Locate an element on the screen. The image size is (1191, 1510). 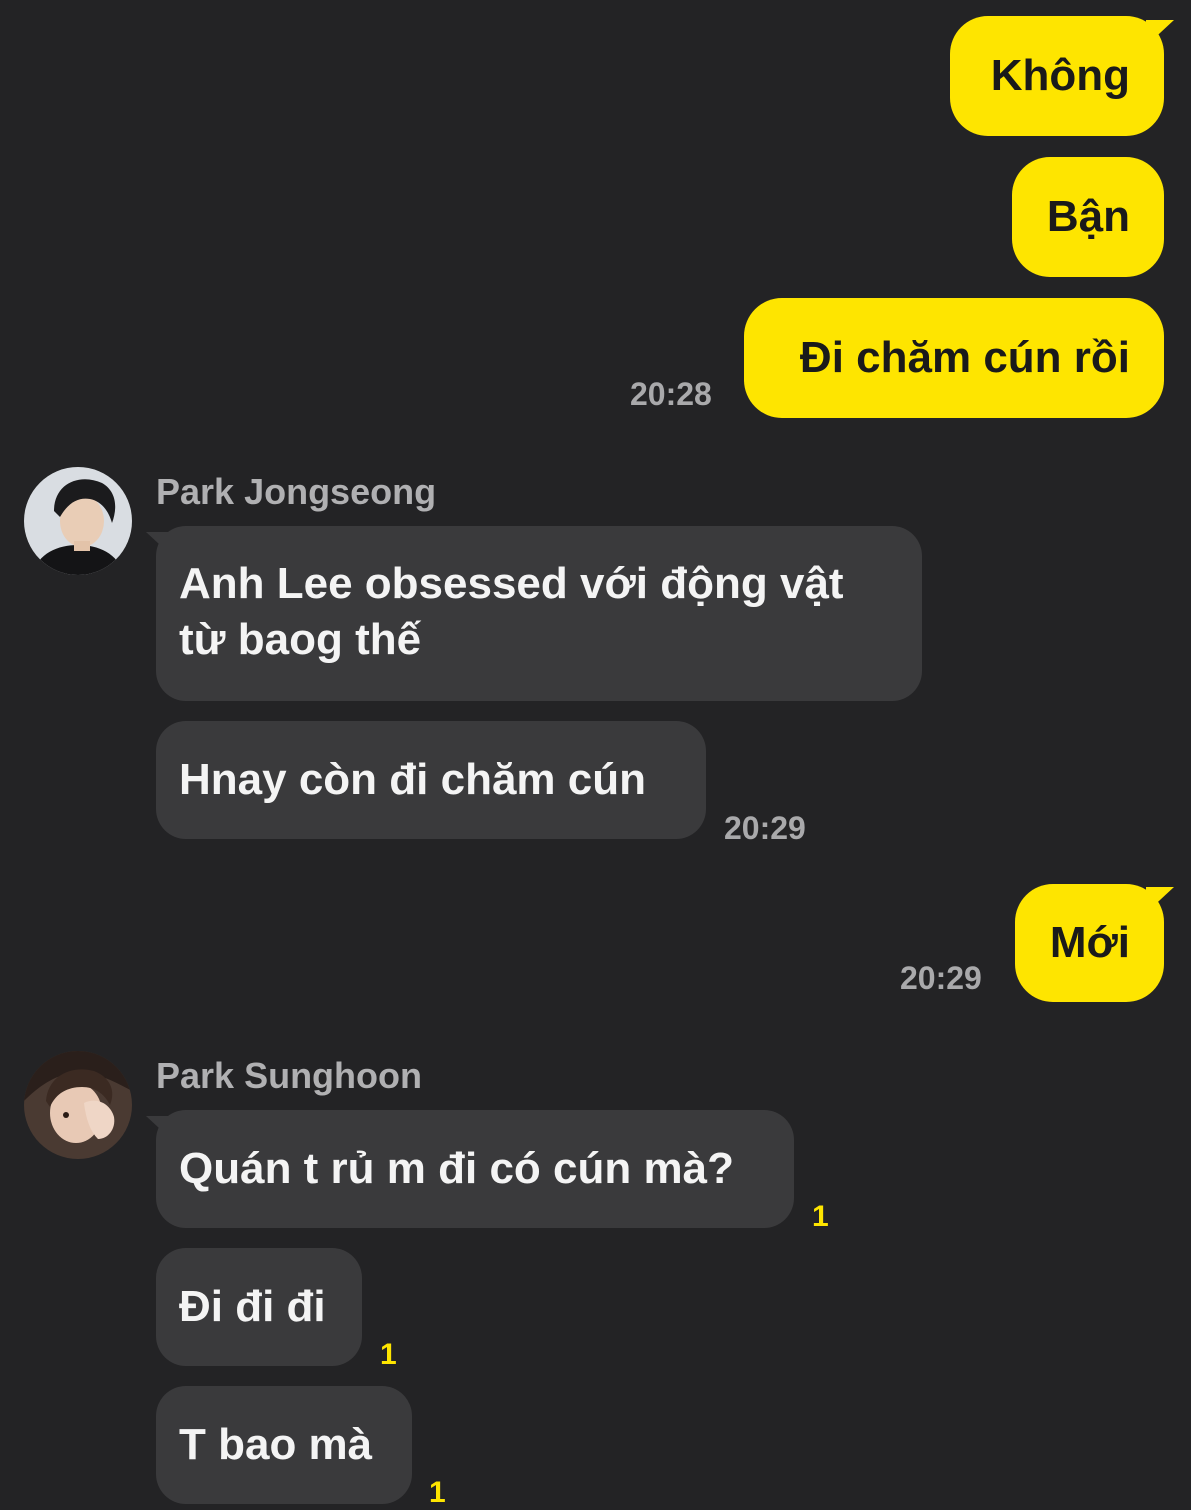
incoming-message-bubble: T bao mà is located at coordinates (284, 1445).